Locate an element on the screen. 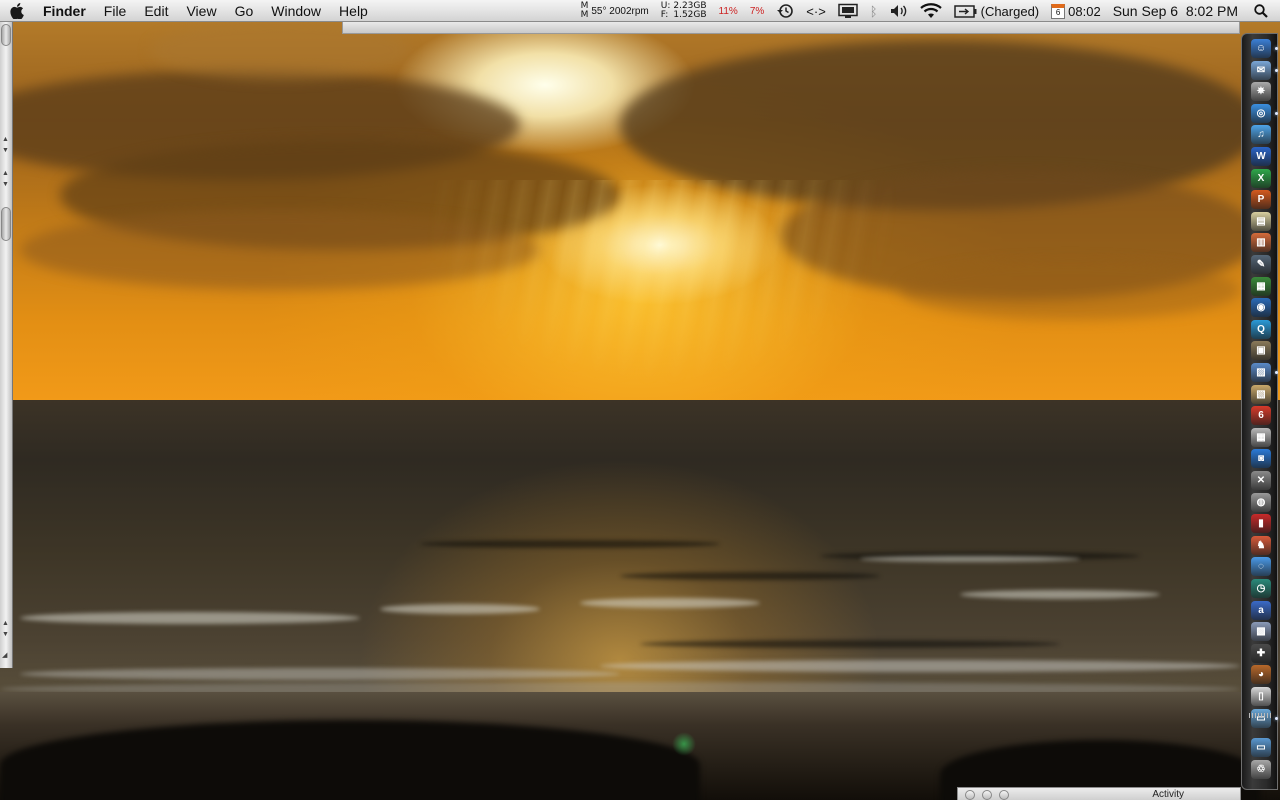  menu-help: Help is located at coordinates (353, 11).